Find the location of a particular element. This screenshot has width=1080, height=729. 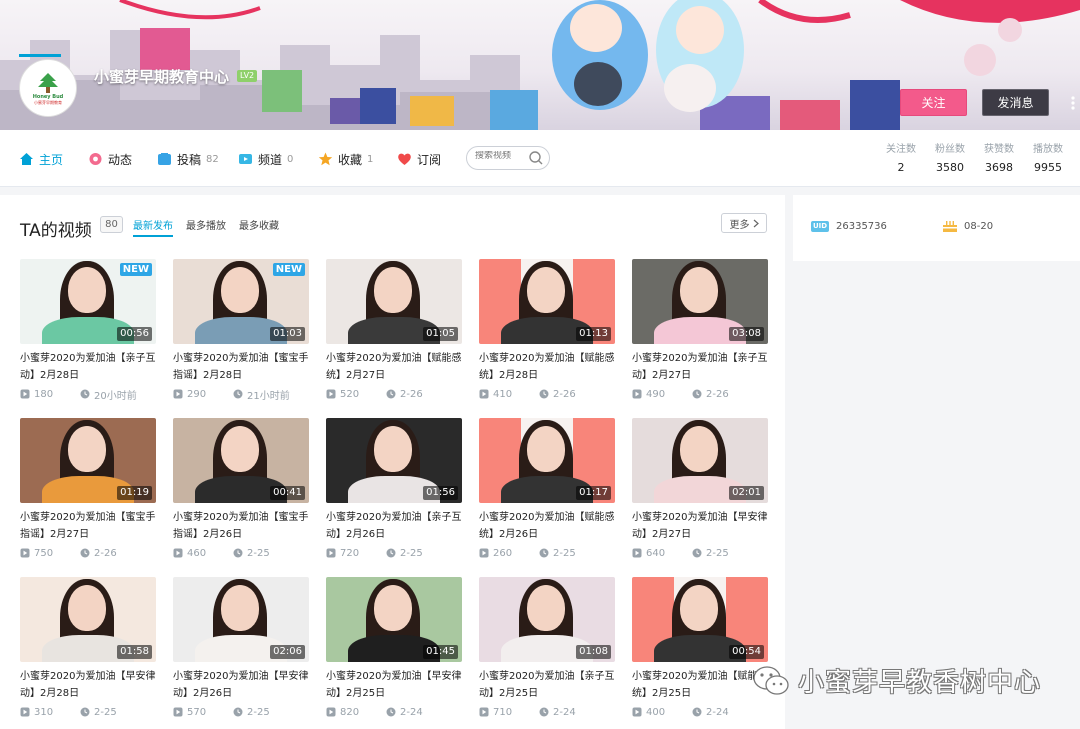

watermark-text: 小蜜芽早教香树中心 is located at coordinates (920, 683).